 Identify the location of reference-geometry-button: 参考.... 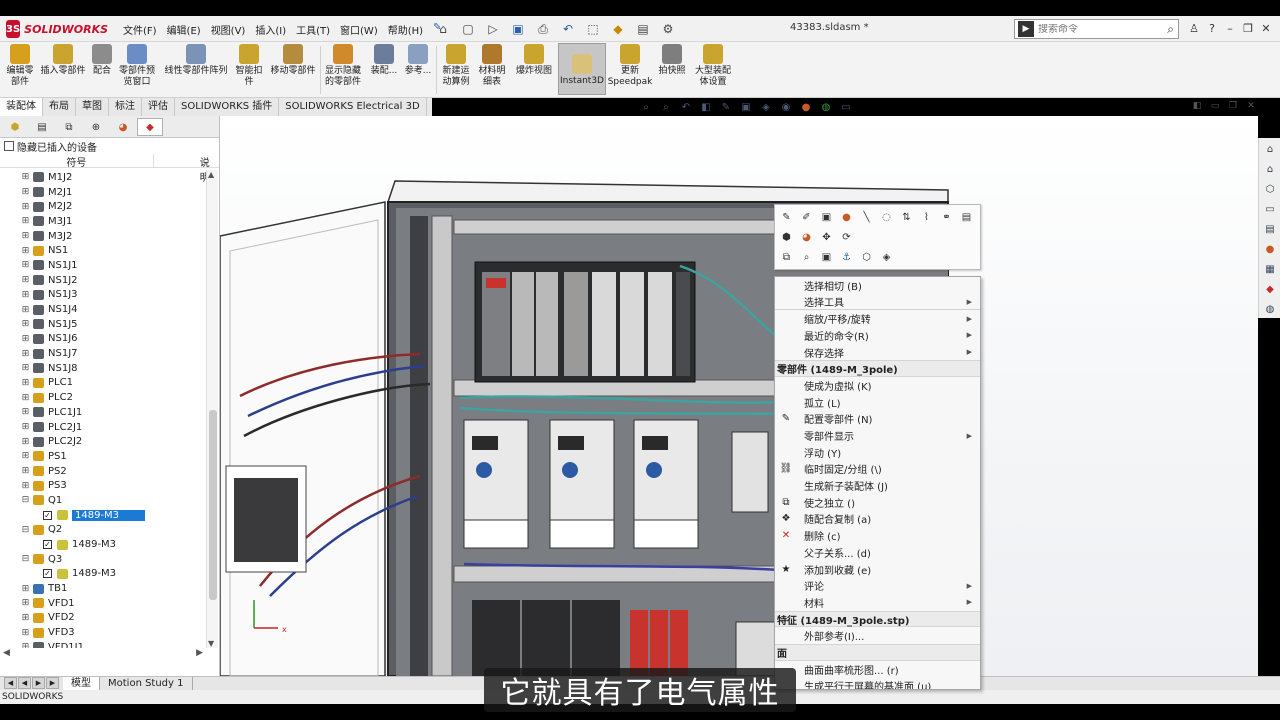
(418, 60).